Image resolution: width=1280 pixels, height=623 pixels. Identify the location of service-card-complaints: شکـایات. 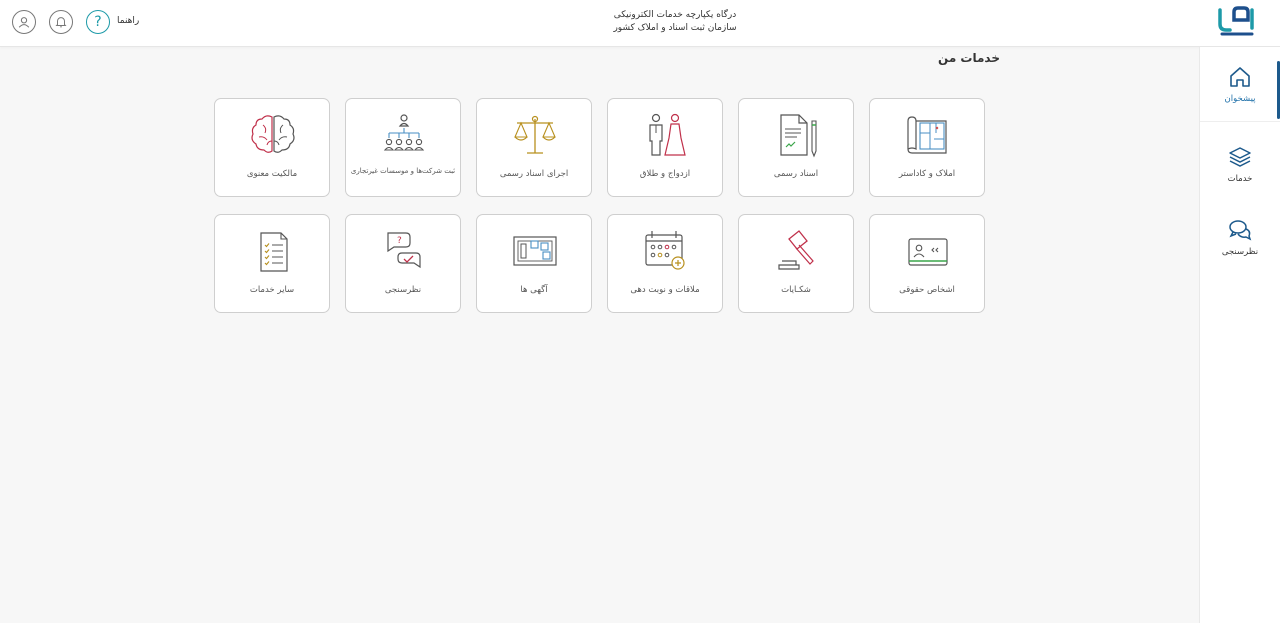
(796, 263).